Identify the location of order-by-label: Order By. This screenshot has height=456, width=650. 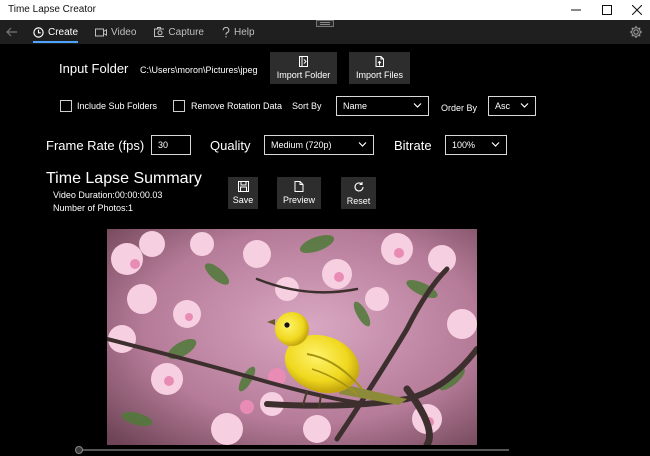
(459, 108).